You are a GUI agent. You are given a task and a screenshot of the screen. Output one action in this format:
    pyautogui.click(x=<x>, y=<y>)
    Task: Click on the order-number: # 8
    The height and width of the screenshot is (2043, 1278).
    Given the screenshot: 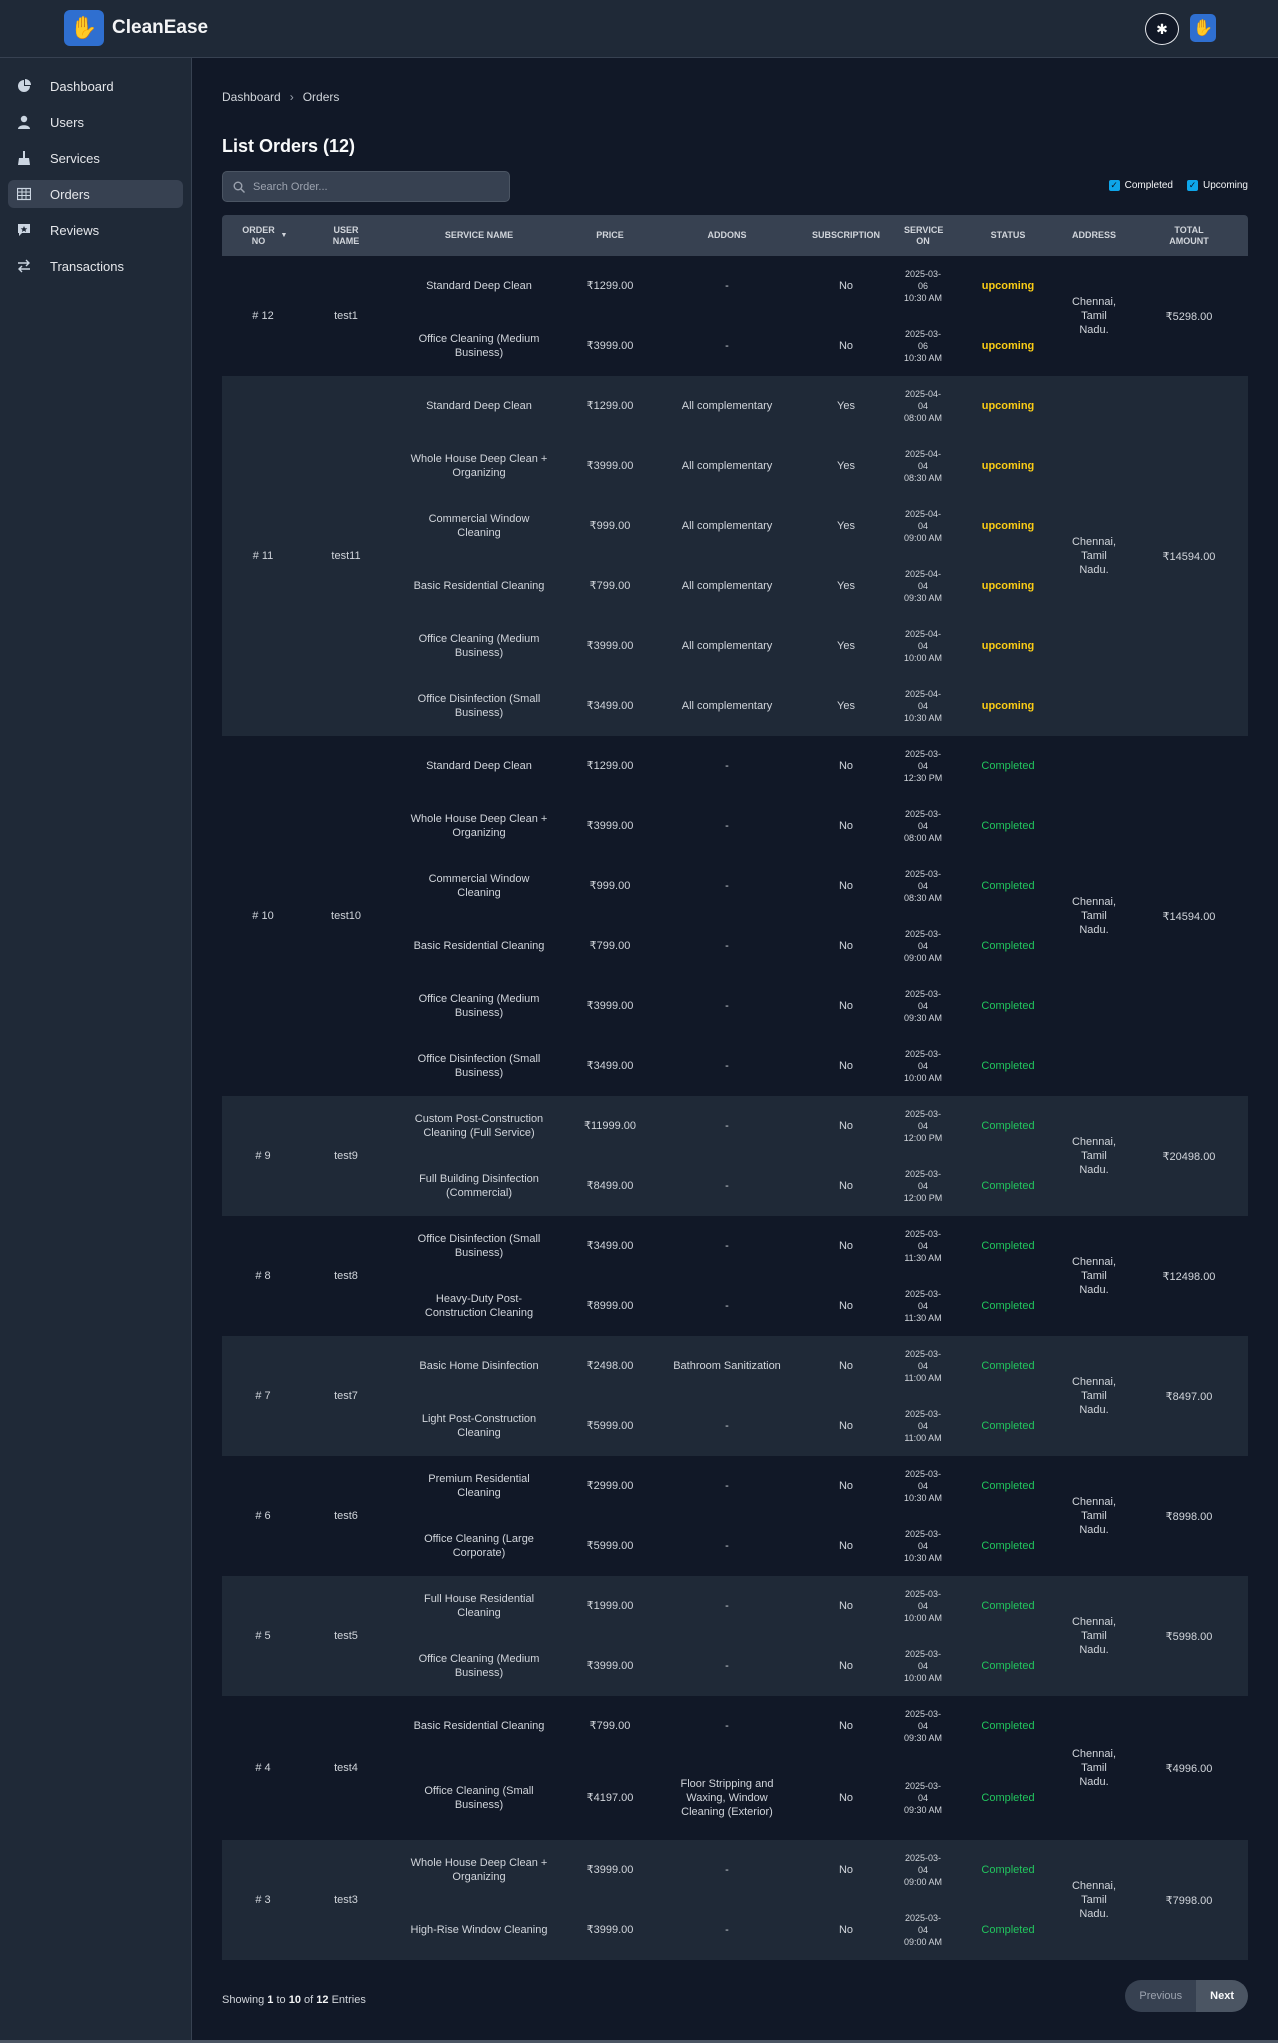 What is the action you would take?
    pyautogui.click(x=263, y=1276)
    